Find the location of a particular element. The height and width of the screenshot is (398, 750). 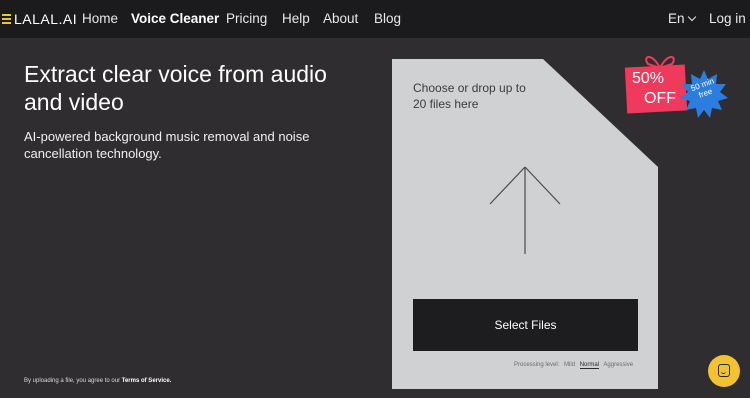

login-link: Log in is located at coordinates (727, 18).